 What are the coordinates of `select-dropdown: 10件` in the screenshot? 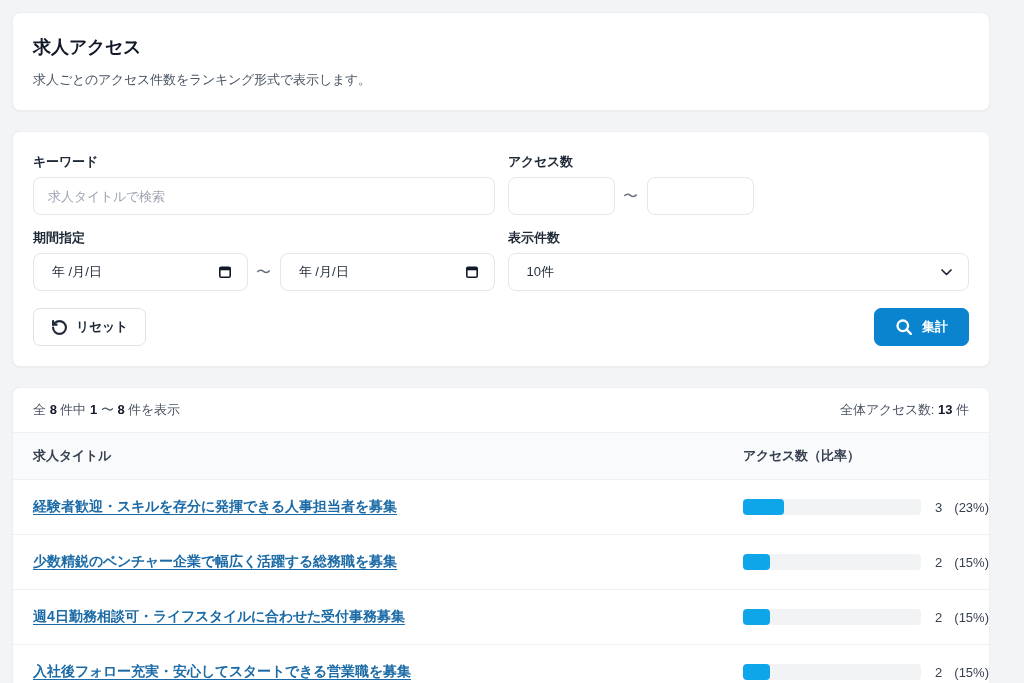 It's located at (738, 272).